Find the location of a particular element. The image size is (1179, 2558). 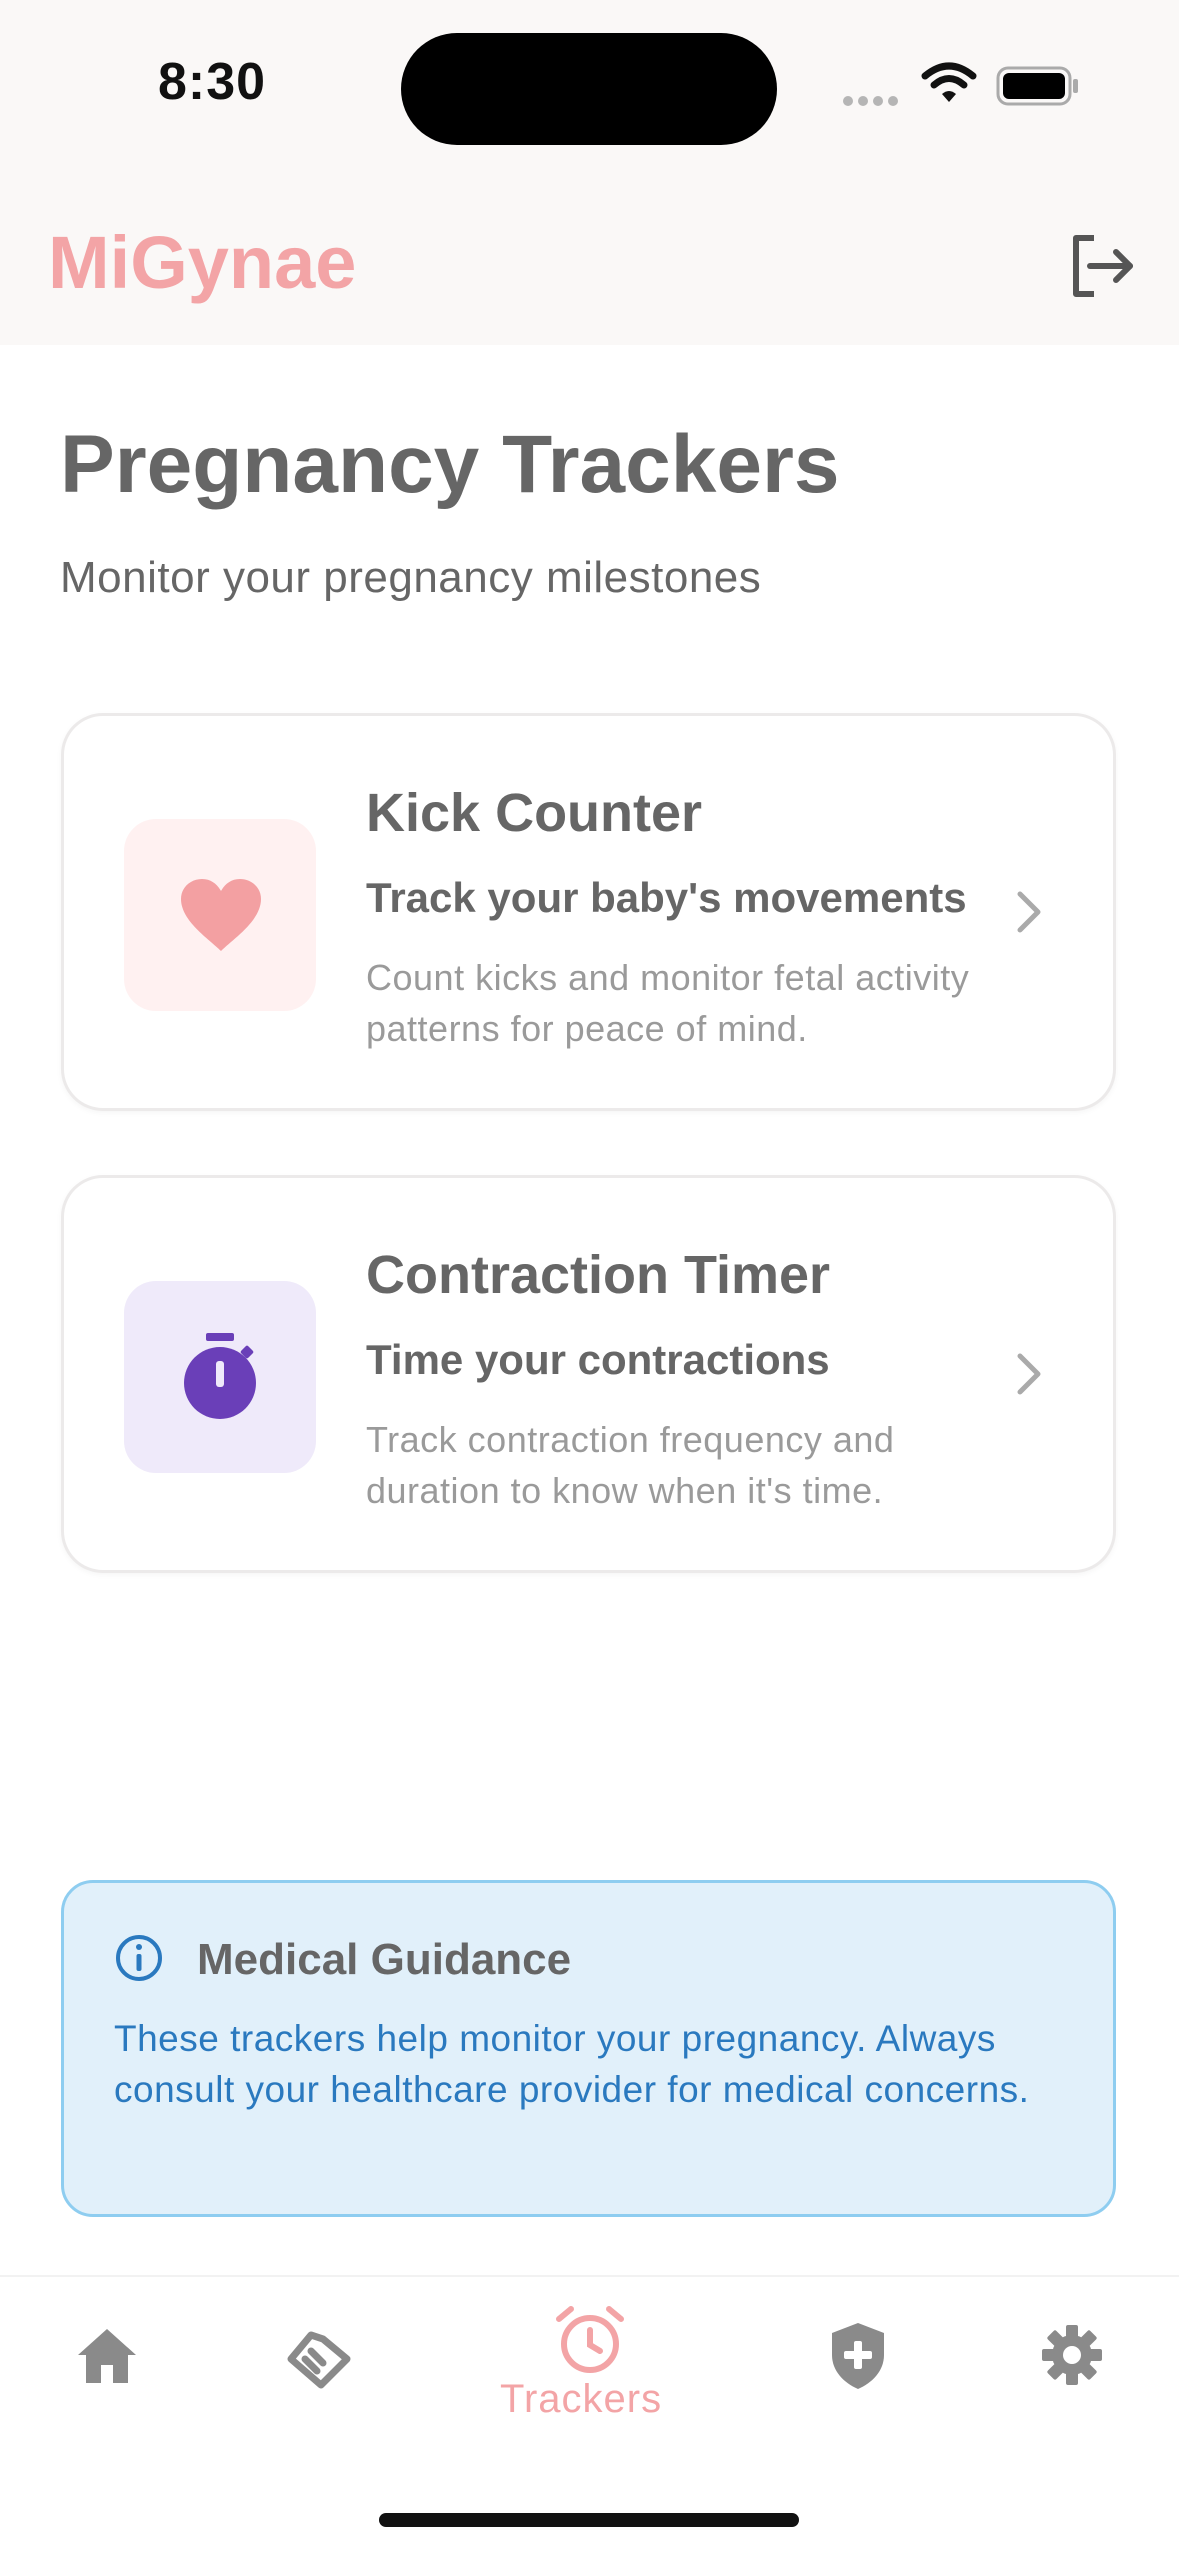

heart-icon is located at coordinates (221, 915).